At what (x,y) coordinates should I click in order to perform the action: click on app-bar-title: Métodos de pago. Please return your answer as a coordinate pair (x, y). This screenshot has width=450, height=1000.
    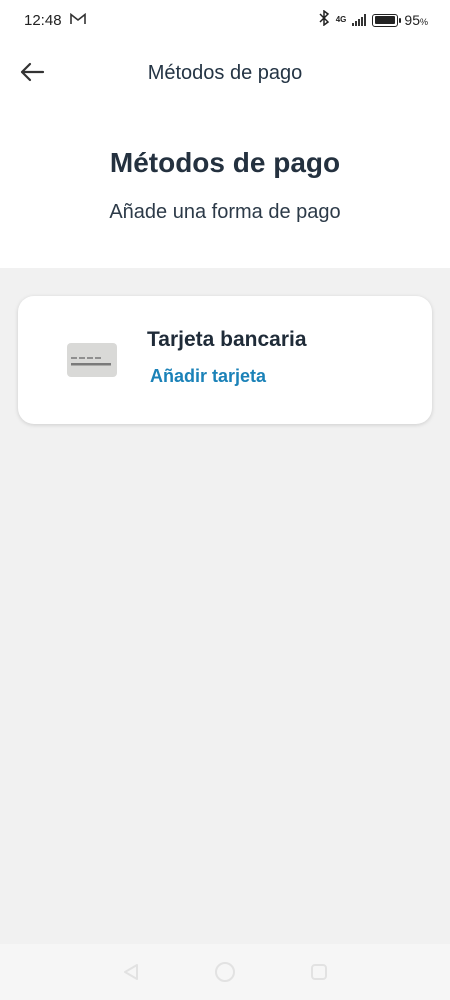
    Looking at the image, I should click on (225, 72).